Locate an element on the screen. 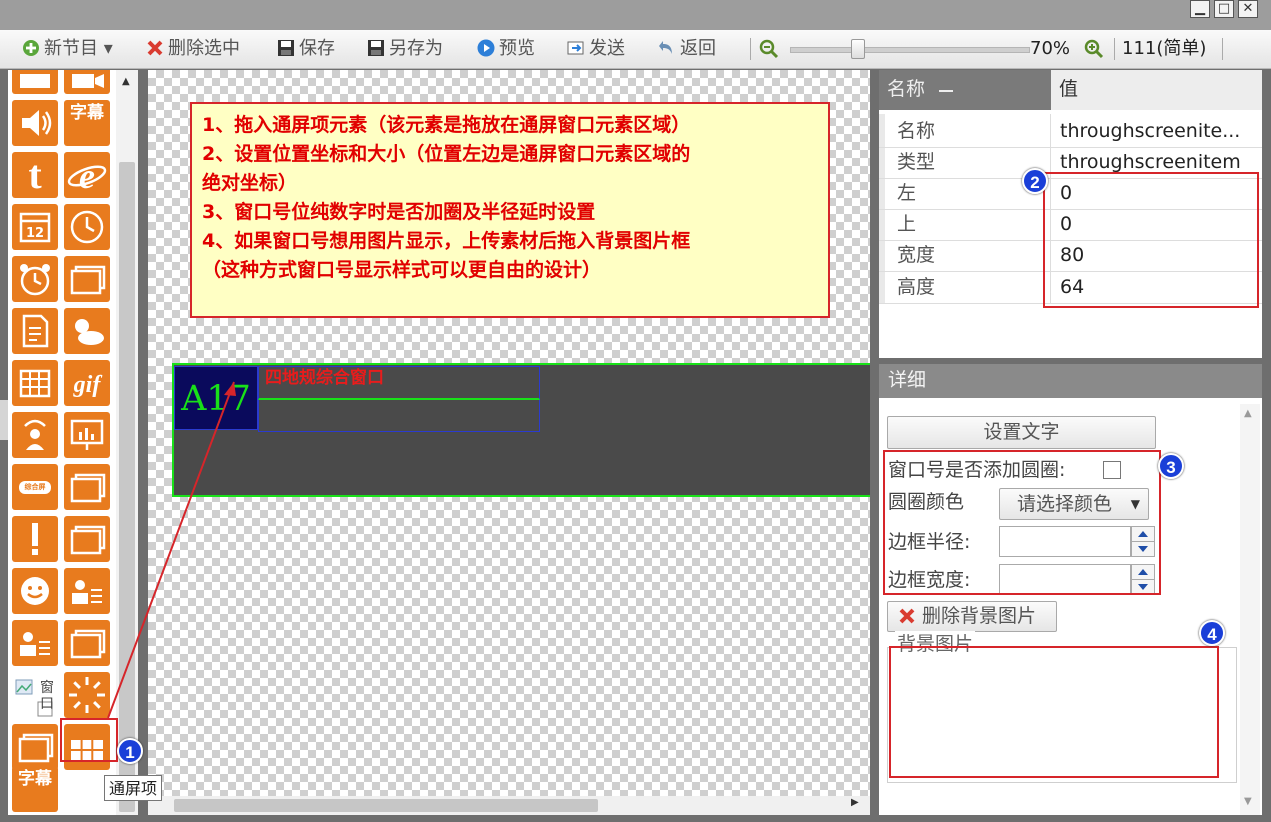  delete-icon is located at coordinates (155, 48).